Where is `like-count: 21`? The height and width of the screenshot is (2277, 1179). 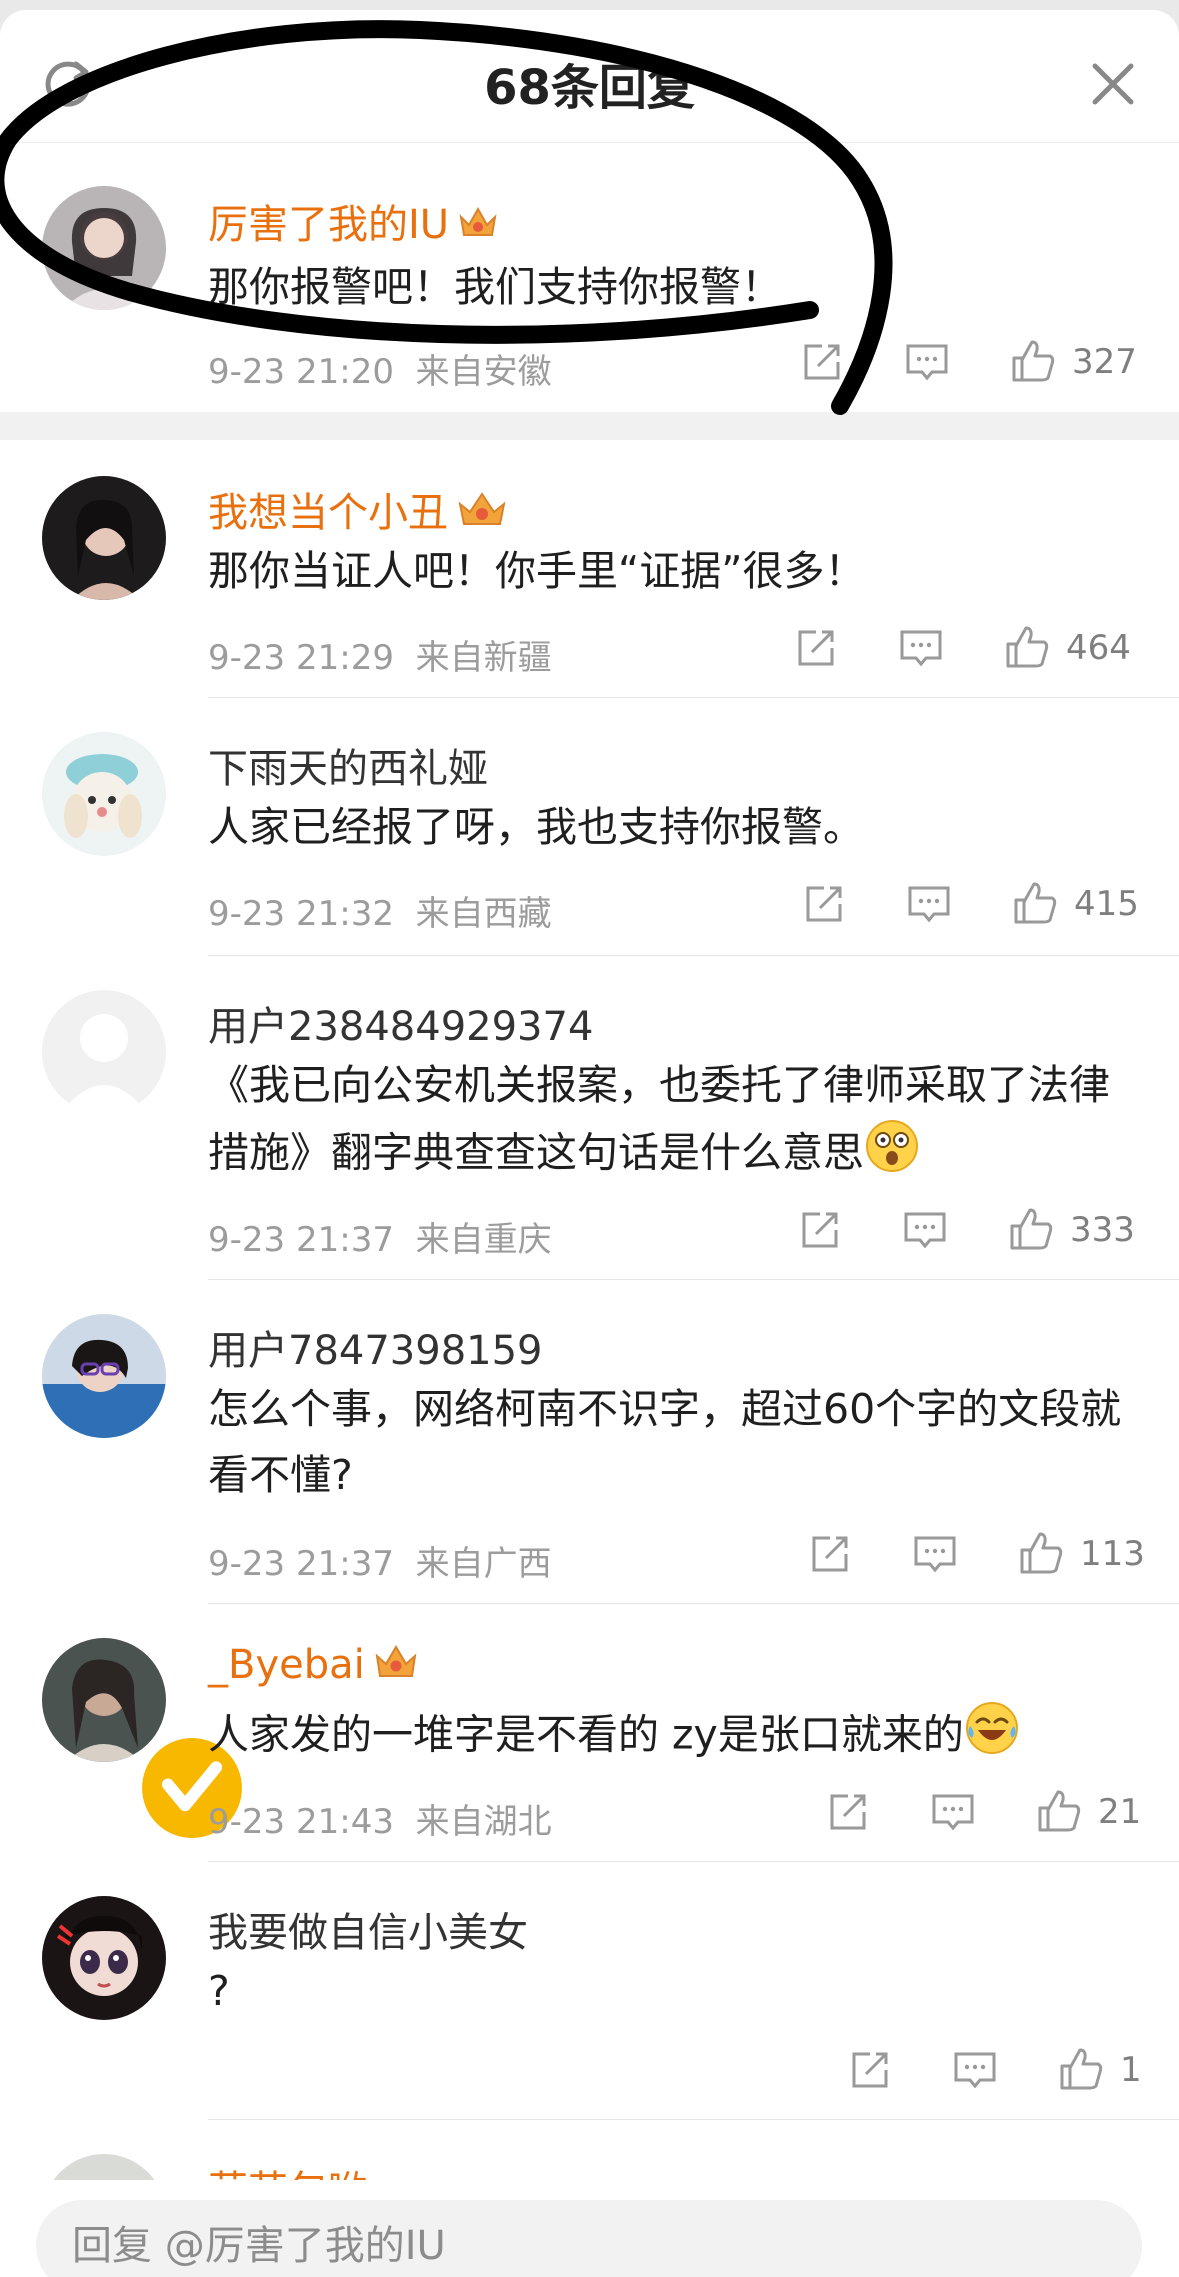 like-count: 21 is located at coordinates (1120, 1812).